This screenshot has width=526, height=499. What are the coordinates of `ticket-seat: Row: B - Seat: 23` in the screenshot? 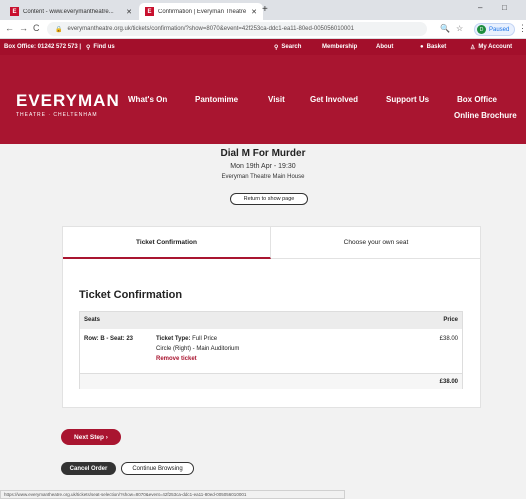 It's located at (109, 339).